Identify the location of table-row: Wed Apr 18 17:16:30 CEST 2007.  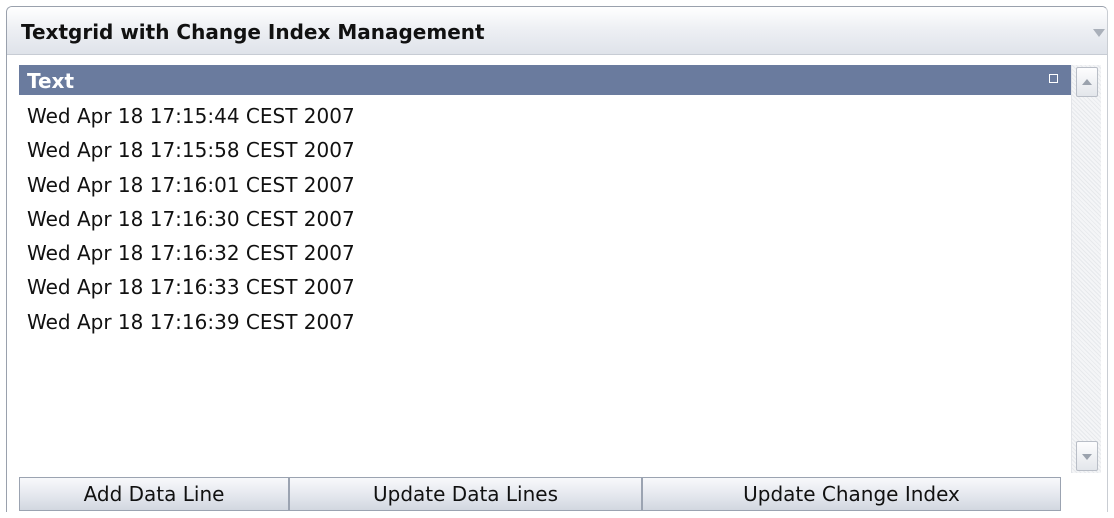
(545, 219).